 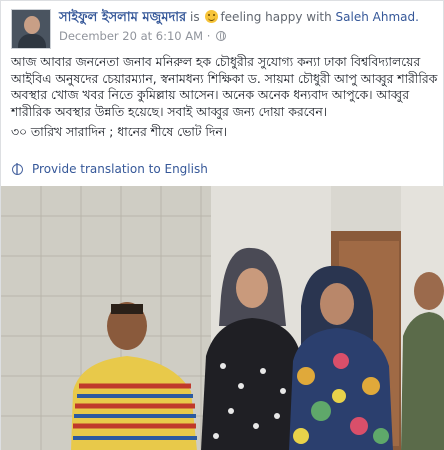 I want to click on translate-label: Provide translation to English, so click(x=120, y=169).